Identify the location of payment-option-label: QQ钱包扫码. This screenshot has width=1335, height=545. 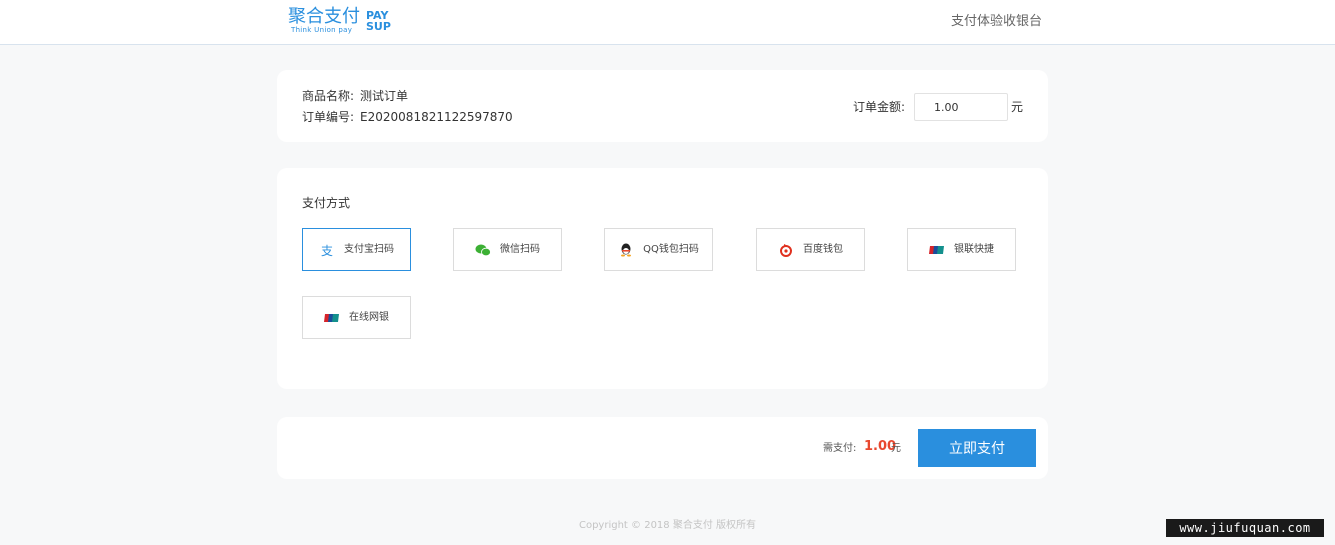
(671, 249).